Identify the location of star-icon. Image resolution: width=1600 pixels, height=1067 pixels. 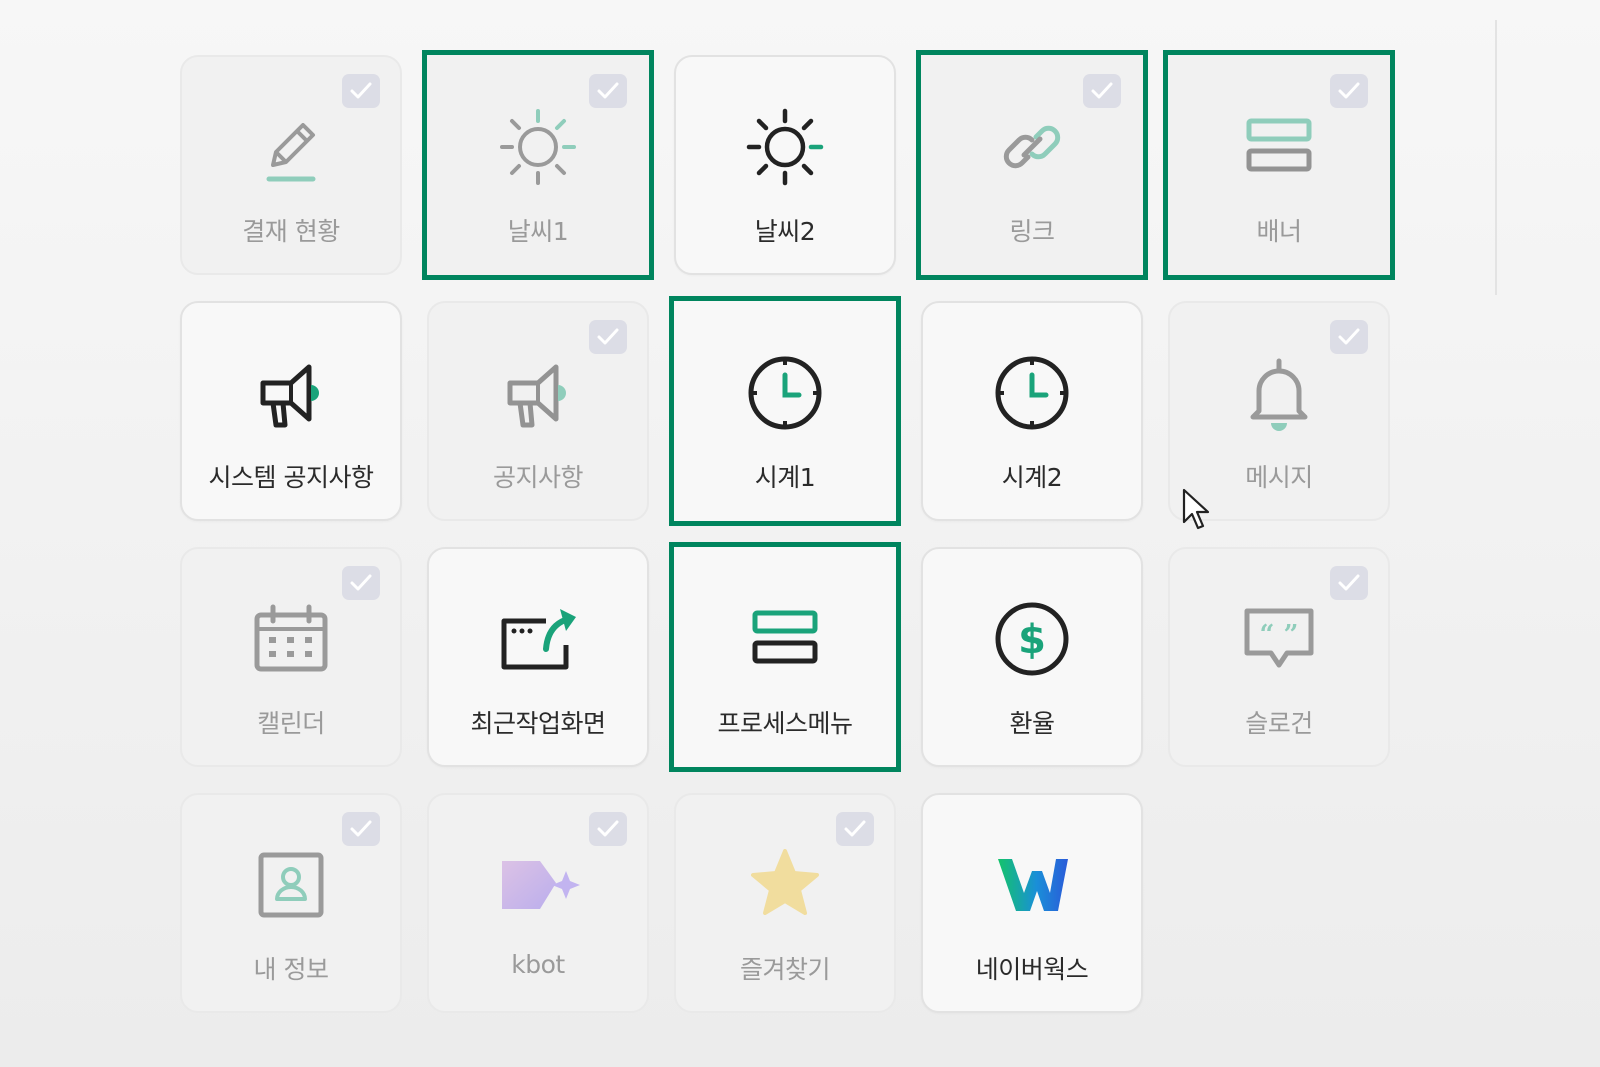
(785, 885).